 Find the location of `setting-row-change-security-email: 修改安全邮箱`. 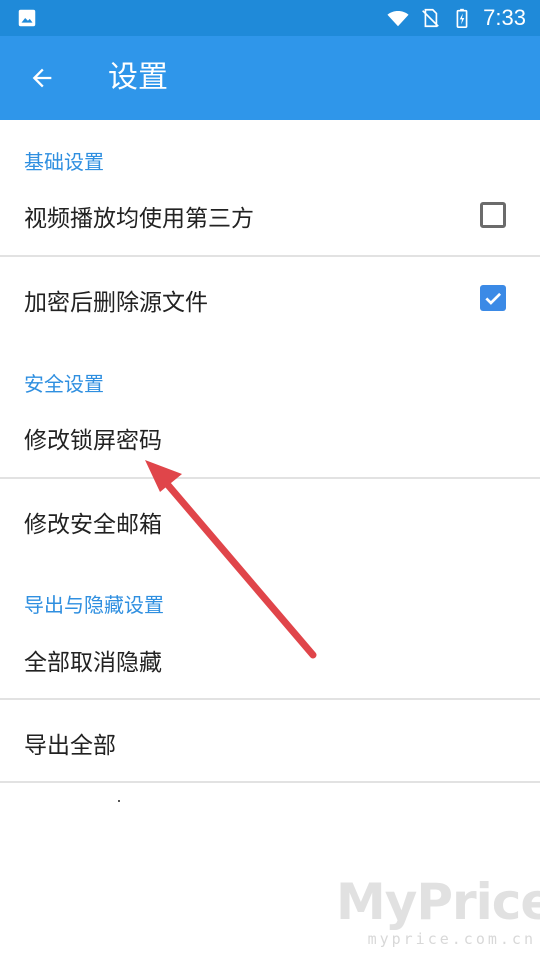

setting-row-change-security-email: 修改安全邮箱 is located at coordinates (270, 520).